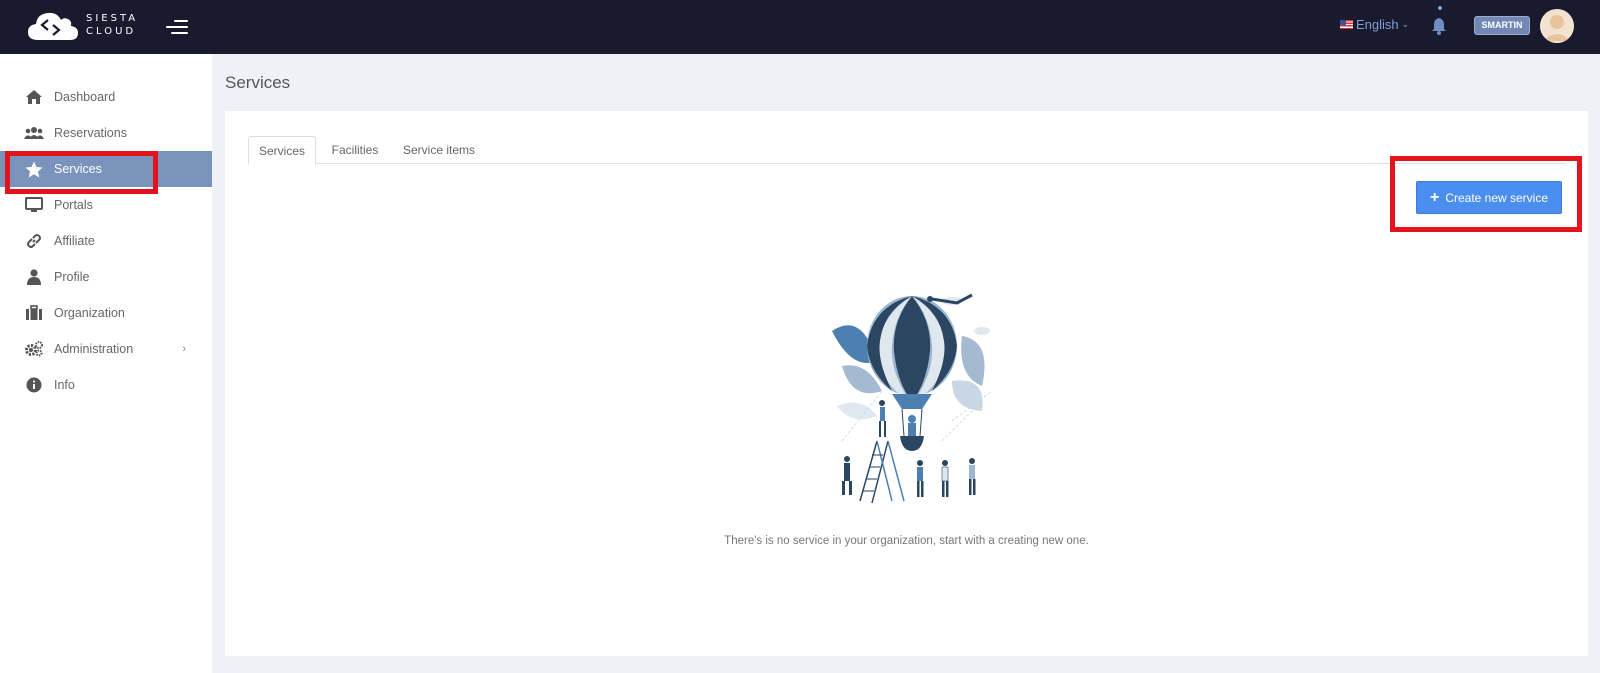  What do you see at coordinates (1377, 24) in the screenshot?
I see `language-label: English` at bounding box center [1377, 24].